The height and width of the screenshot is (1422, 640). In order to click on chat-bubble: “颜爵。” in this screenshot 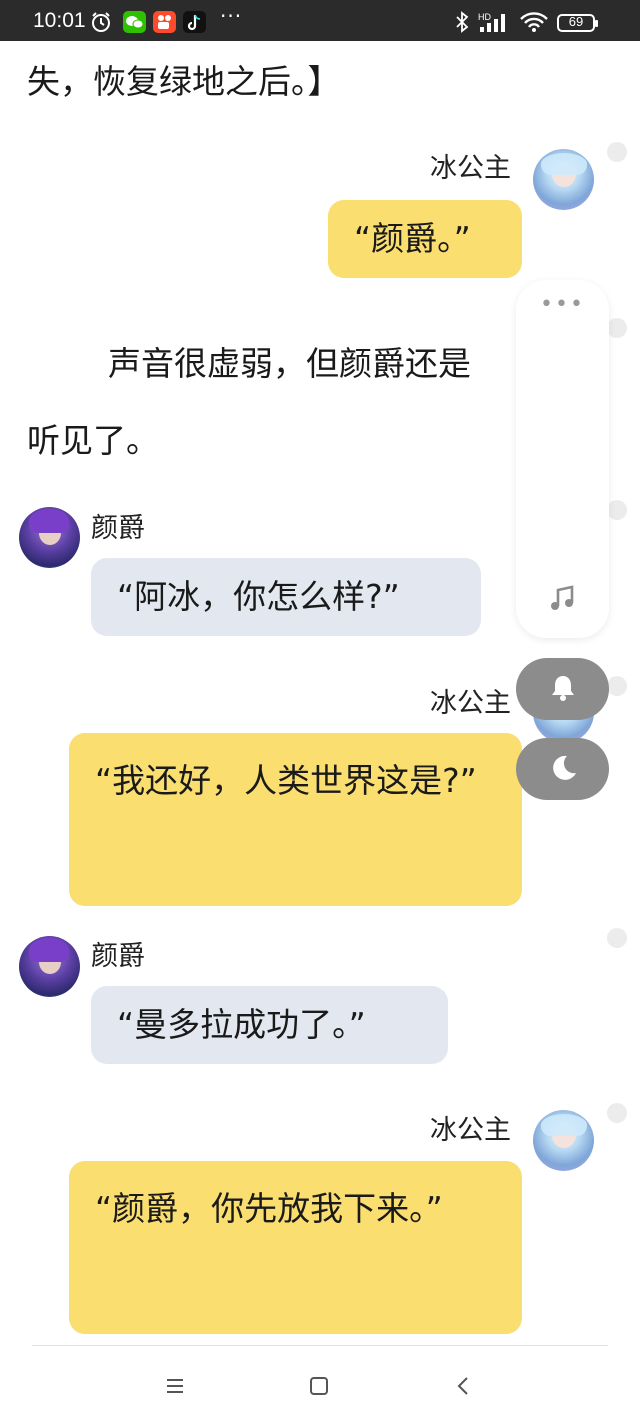, I will do `click(425, 239)`.